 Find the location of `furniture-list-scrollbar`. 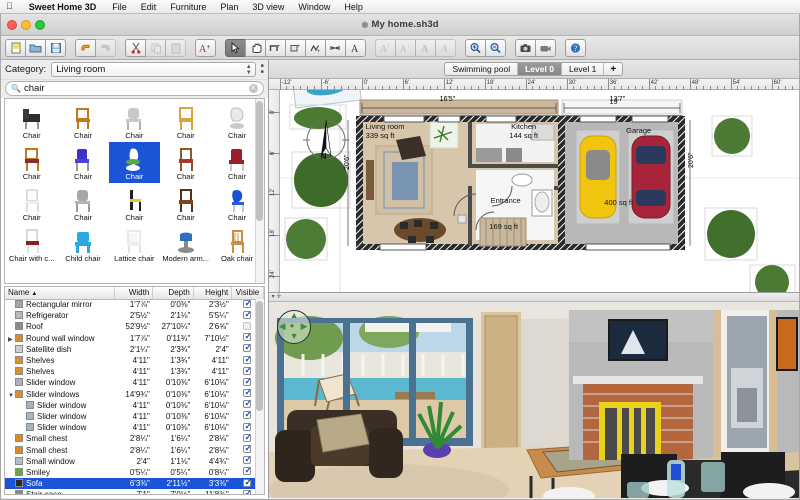

furniture-list-scrollbar is located at coordinates (259, 396).